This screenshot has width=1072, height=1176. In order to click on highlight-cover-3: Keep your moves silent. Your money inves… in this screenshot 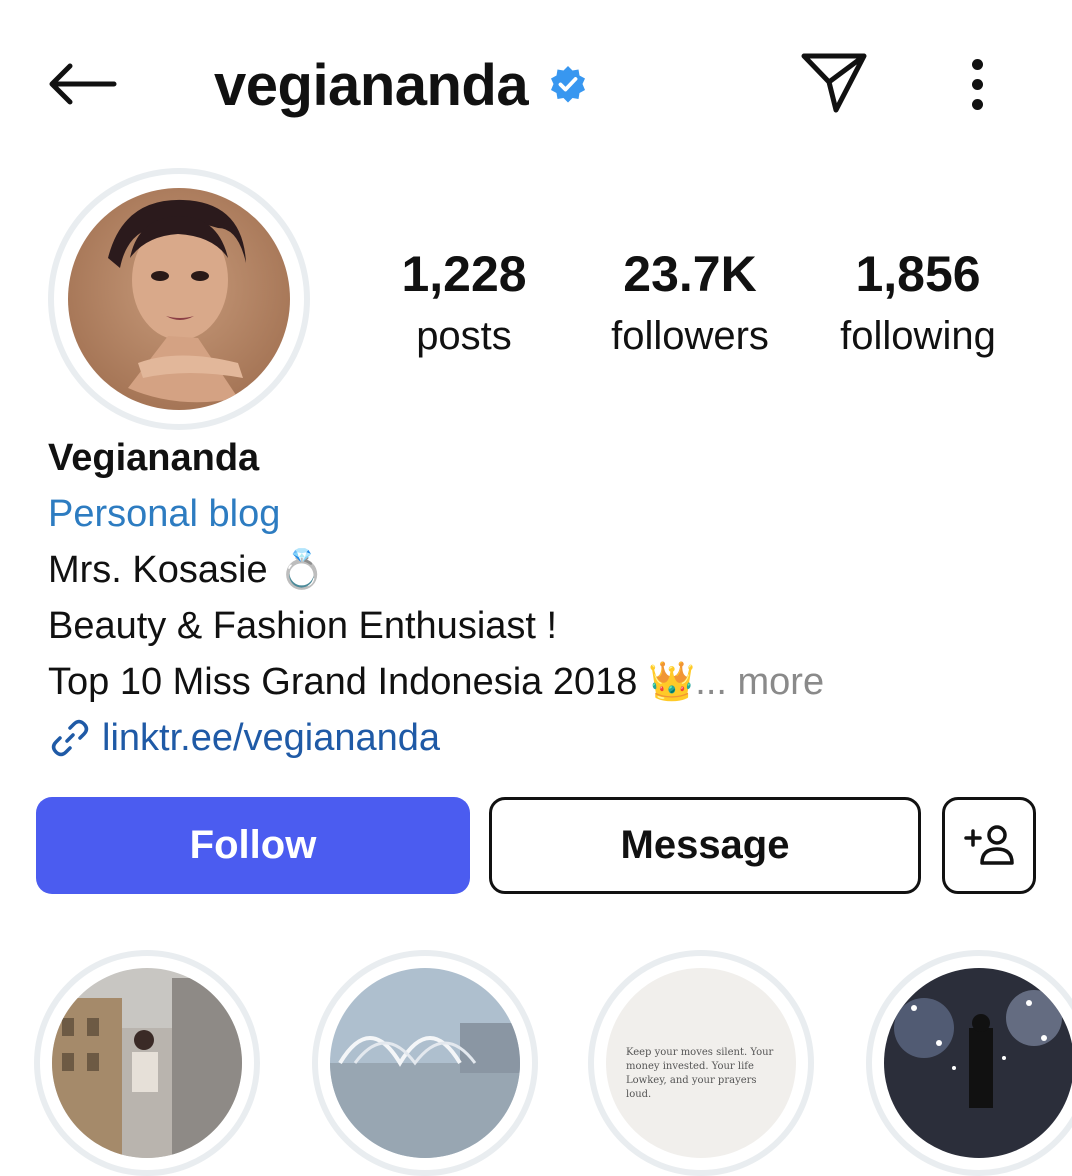, I will do `click(701, 1063)`.